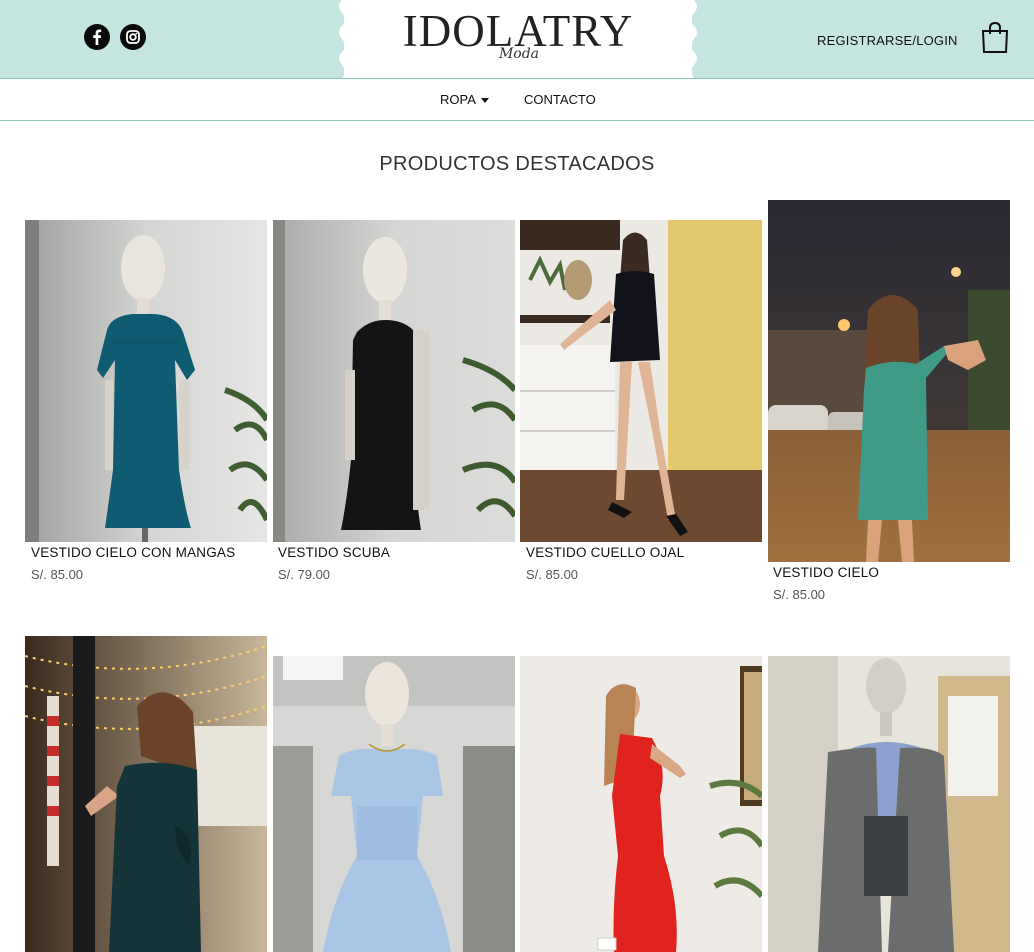 Image resolution: width=1034 pixels, height=952 pixels. Describe the element at coordinates (304, 574) in the screenshot. I see `product-price: S/. 79.00` at that location.